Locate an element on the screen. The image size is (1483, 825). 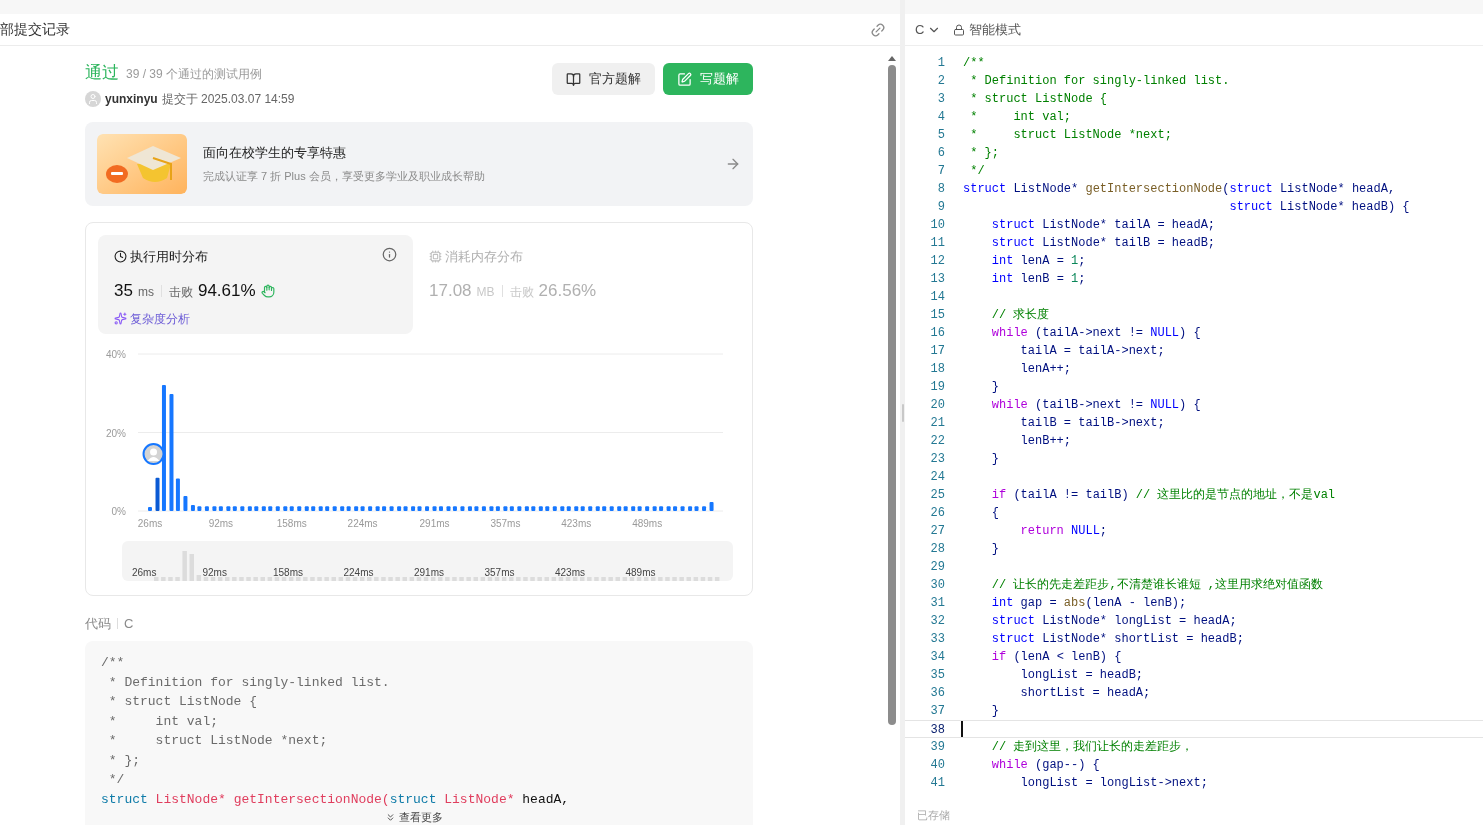
code-line: { is located at coordinates (981, 513).